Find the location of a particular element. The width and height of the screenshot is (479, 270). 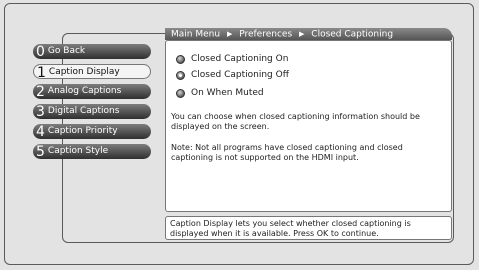

menu-item-digital-captions: 3 Digital Captions is located at coordinates (92, 111).